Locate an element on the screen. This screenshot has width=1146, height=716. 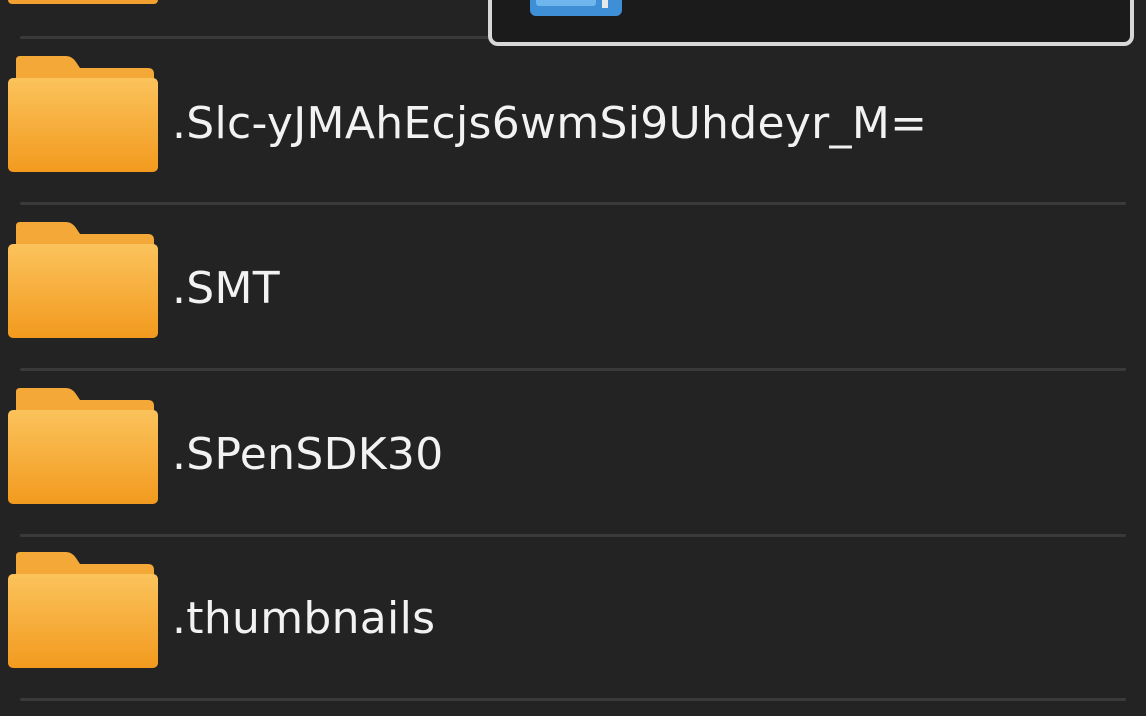
folder-name: .SMT is located at coordinates (226, 288).